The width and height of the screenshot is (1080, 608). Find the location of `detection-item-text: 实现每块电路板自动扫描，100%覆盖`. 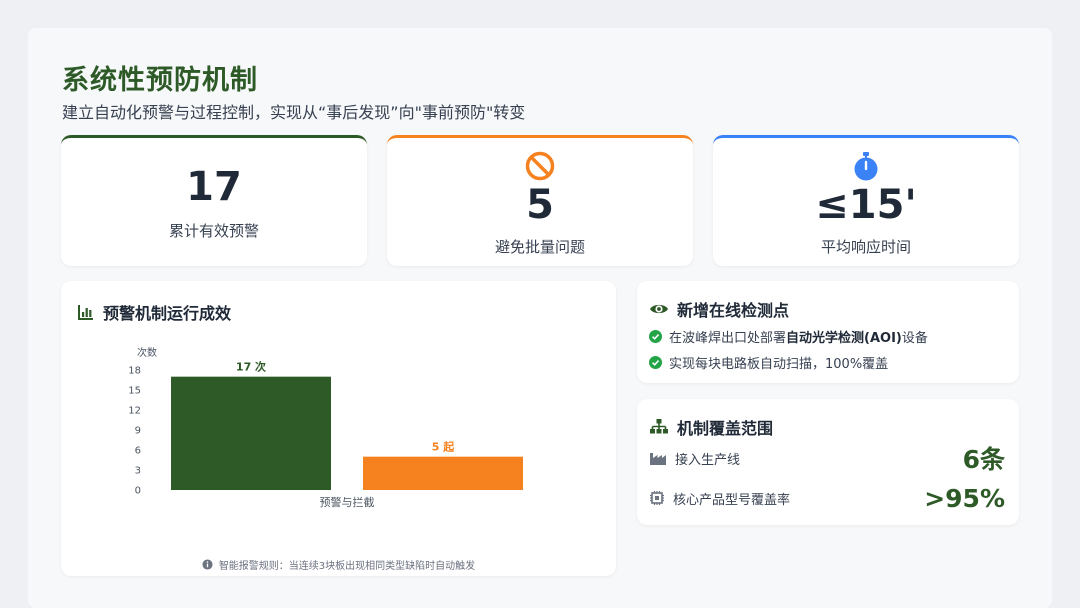

detection-item-text: 实现每块电路板自动扫描，100%覆盖 is located at coordinates (779, 364).